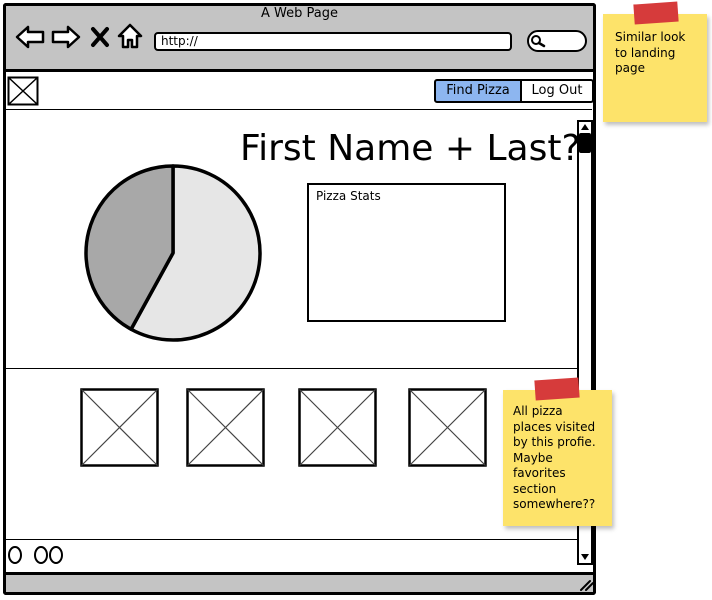  Describe the element at coordinates (100, 37) in the screenshot. I see `stop-x-icon` at that location.